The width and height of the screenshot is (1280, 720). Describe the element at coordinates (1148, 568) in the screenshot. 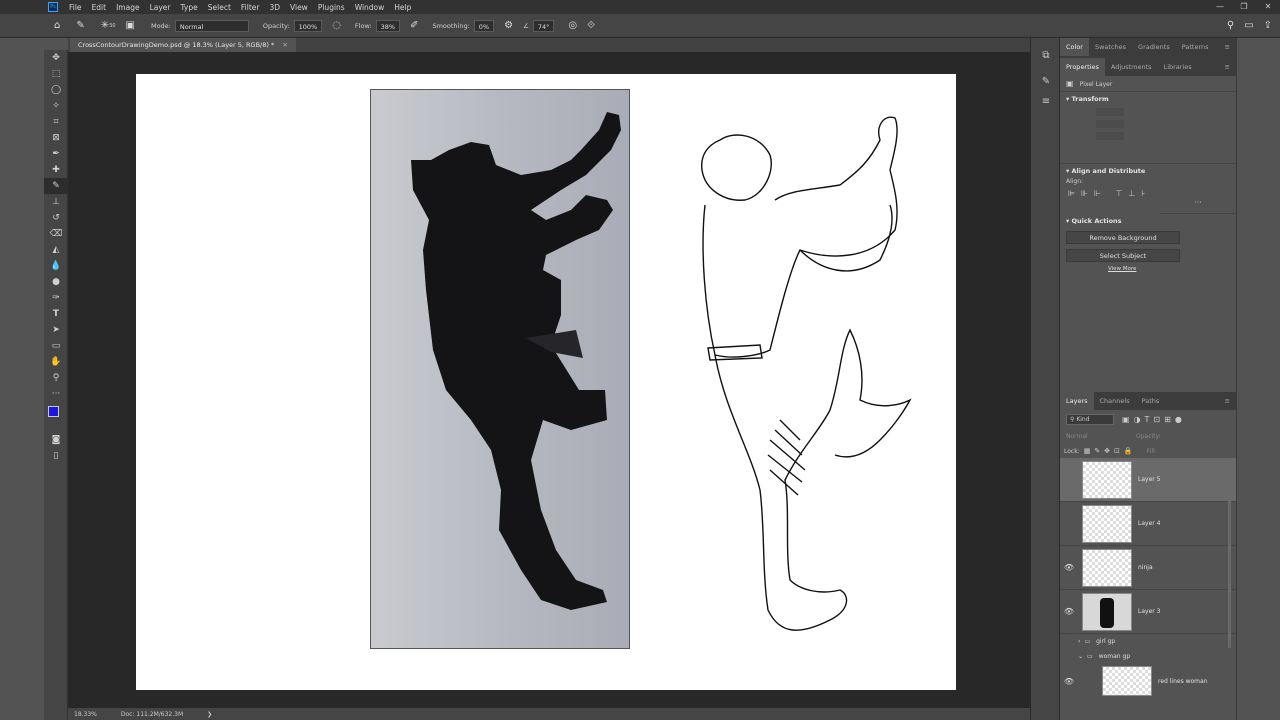

I see `layer-row: 👁 ninja` at that location.